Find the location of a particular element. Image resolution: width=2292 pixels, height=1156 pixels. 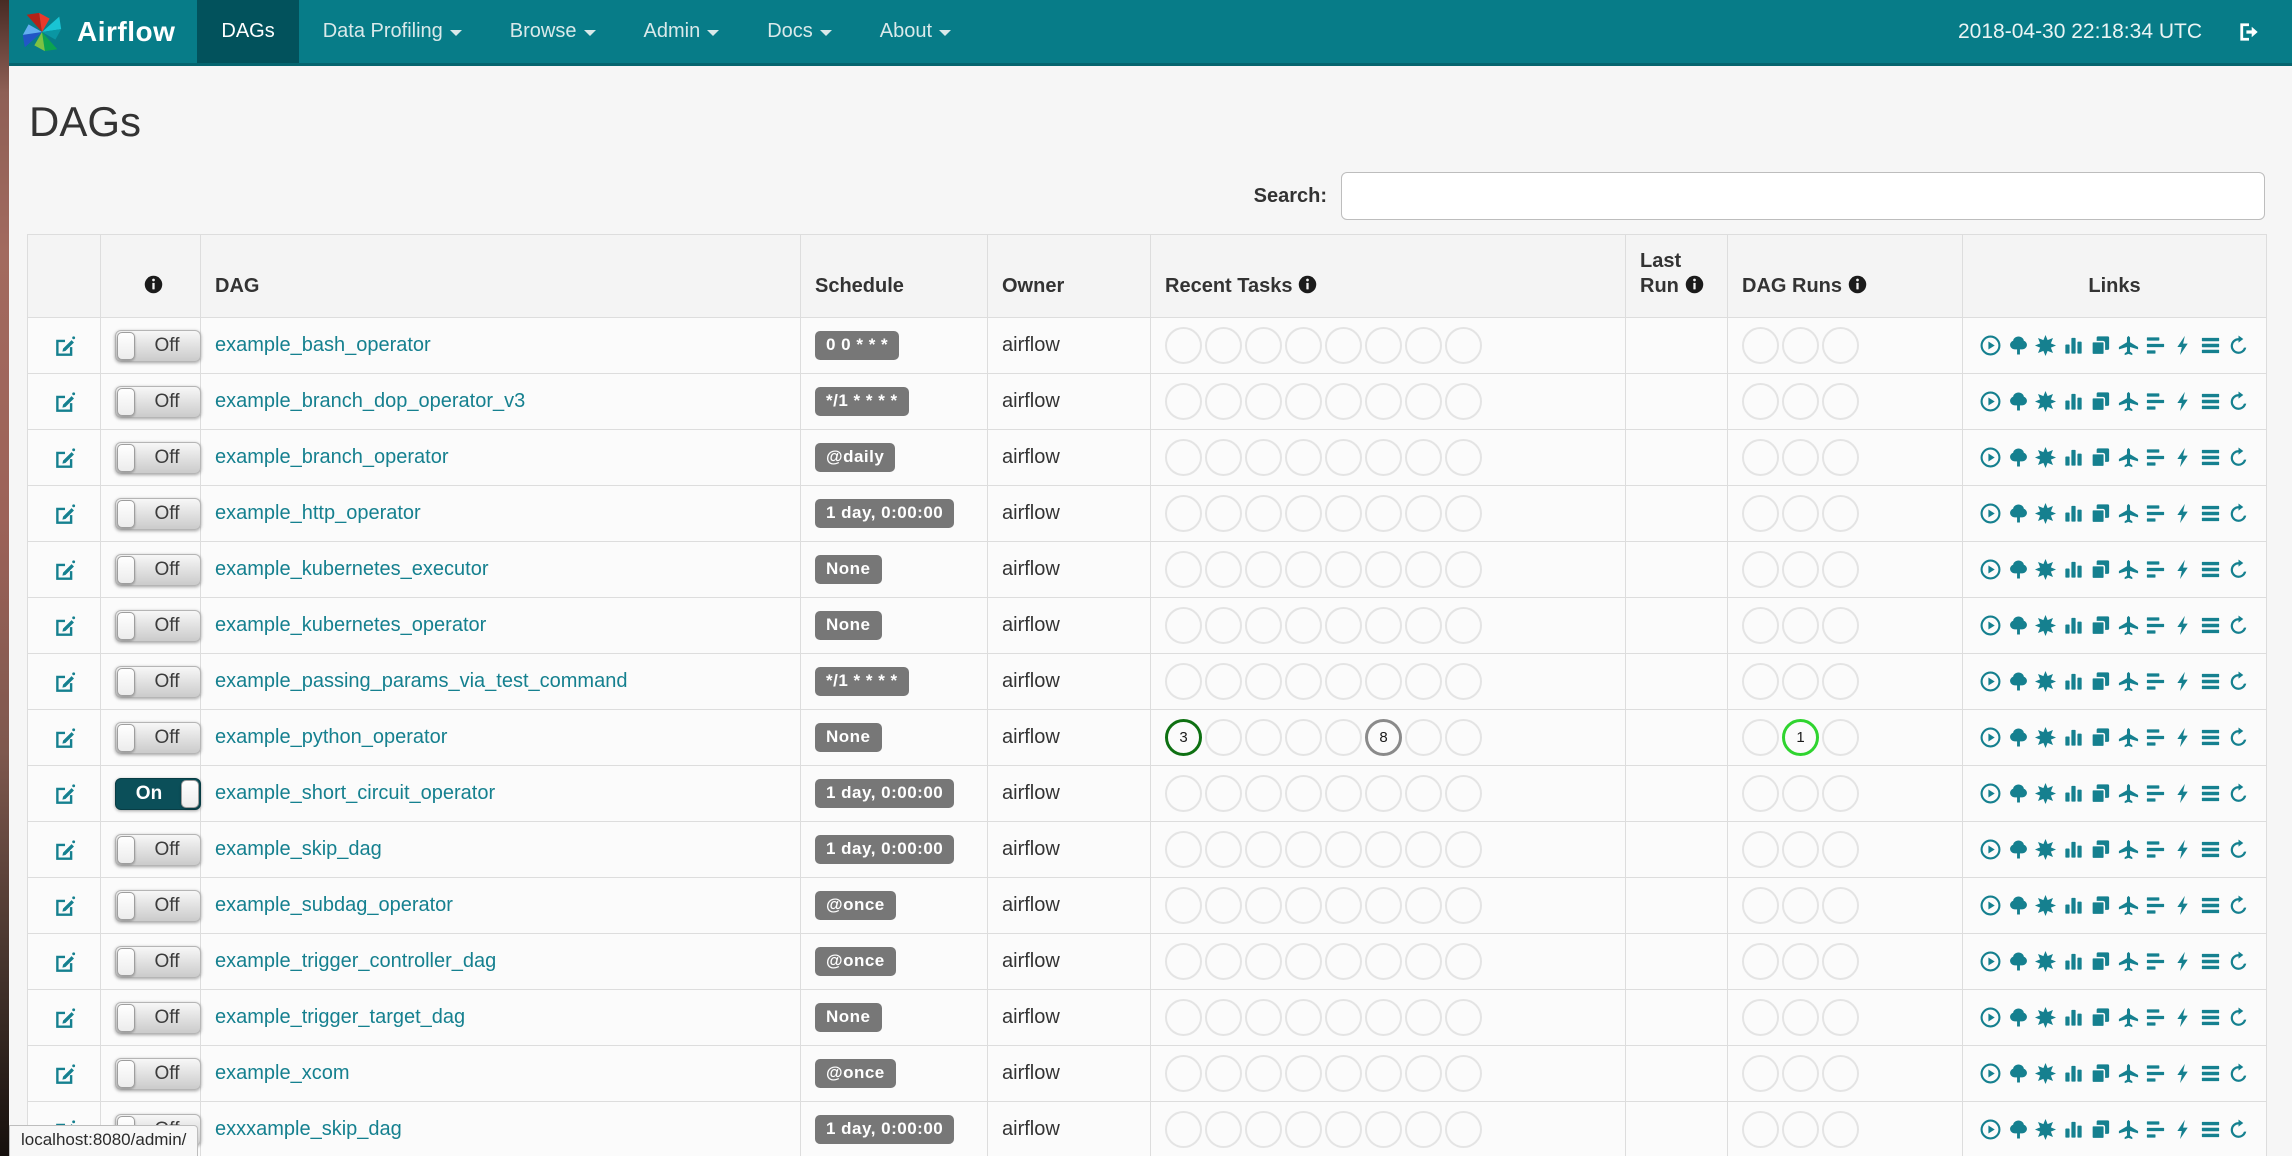

dag-link: example_skip_dag is located at coordinates (298, 849).